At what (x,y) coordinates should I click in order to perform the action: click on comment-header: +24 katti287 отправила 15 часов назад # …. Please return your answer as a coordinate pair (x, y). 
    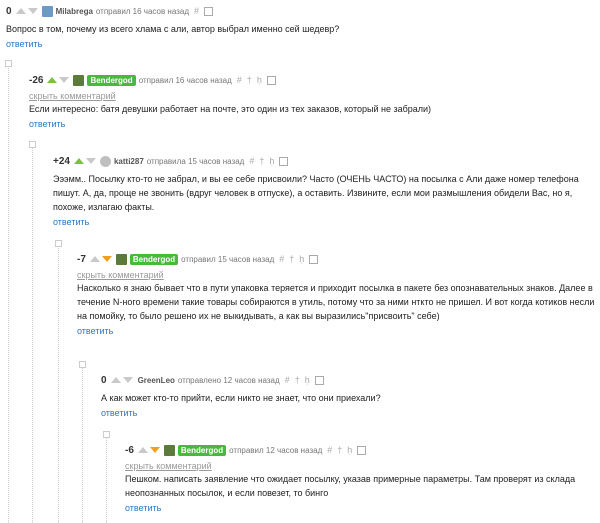
    Looking at the image, I should click on (324, 161).